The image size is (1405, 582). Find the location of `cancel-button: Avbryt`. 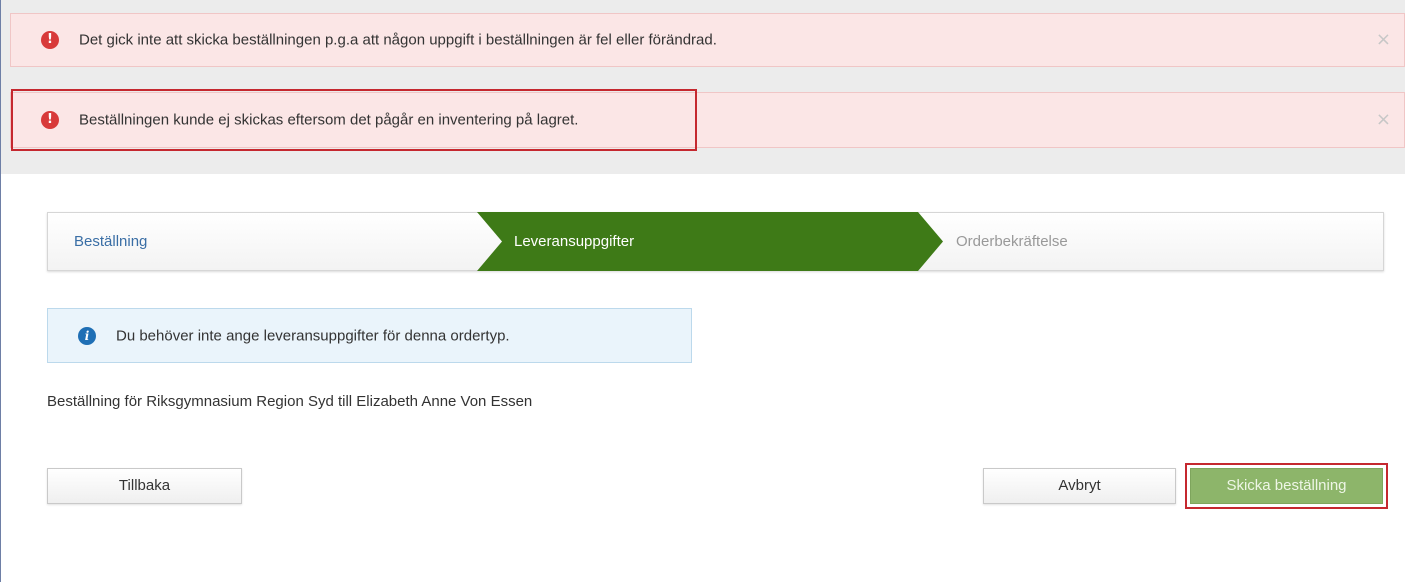

cancel-button: Avbryt is located at coordinates (1079, 486).